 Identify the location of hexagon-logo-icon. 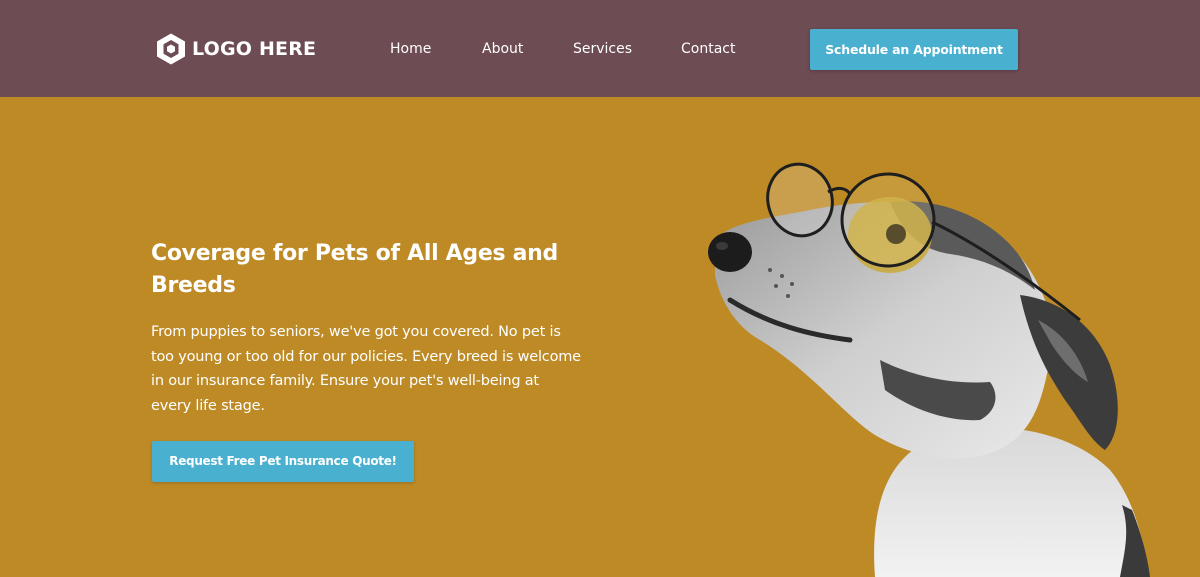
(171, 49).